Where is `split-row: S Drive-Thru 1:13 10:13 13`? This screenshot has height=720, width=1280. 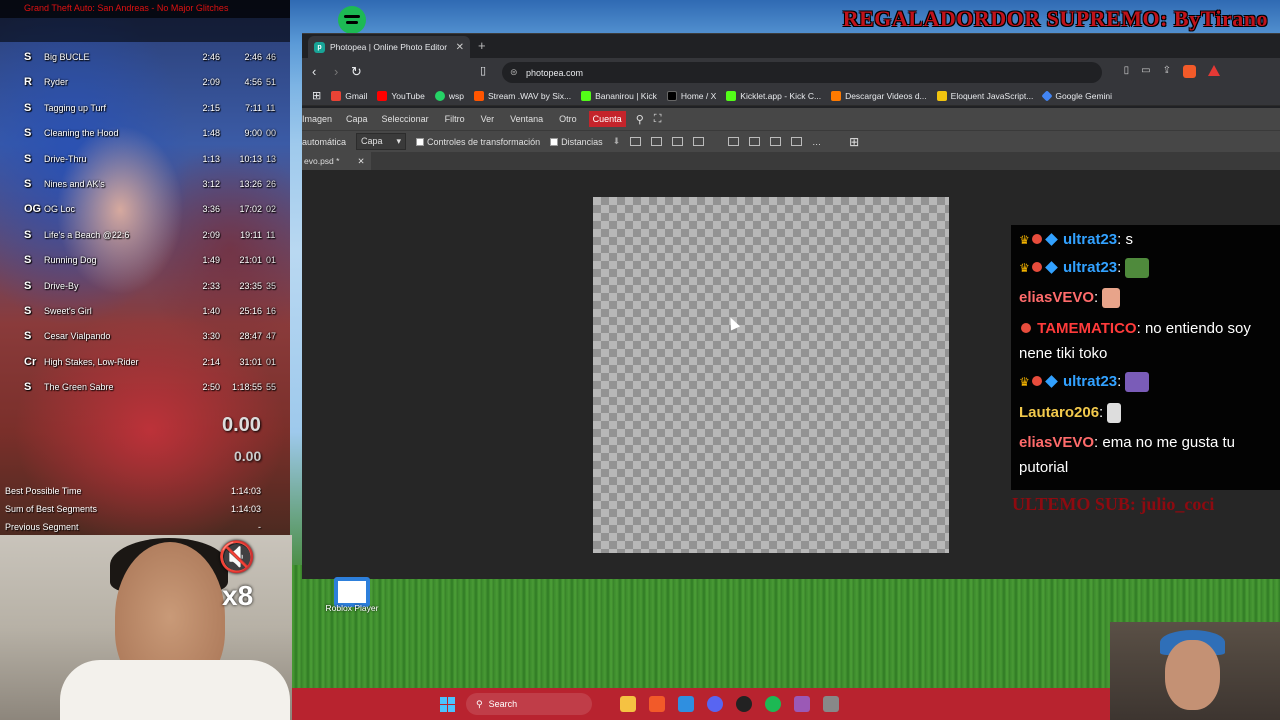
split-row: S Drive-Thru 1:13 10:13 13 is located at coordinates (145, 159).